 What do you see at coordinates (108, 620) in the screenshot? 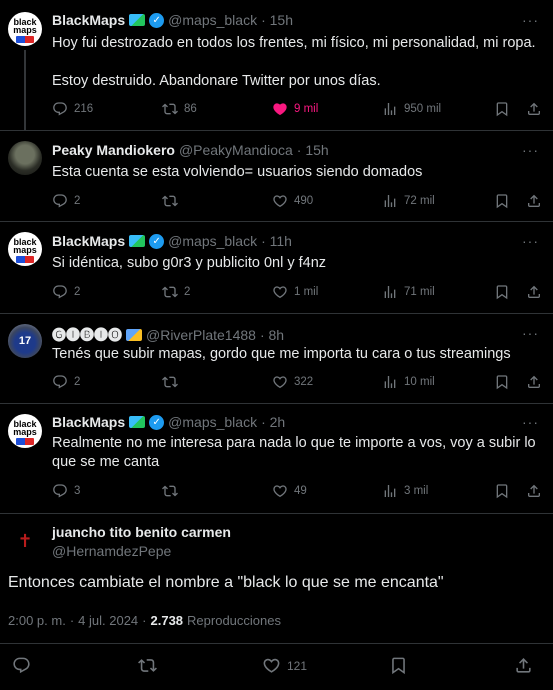
I see `tweet-date: 4 jul. 2024` at bounding box center [108, 620].